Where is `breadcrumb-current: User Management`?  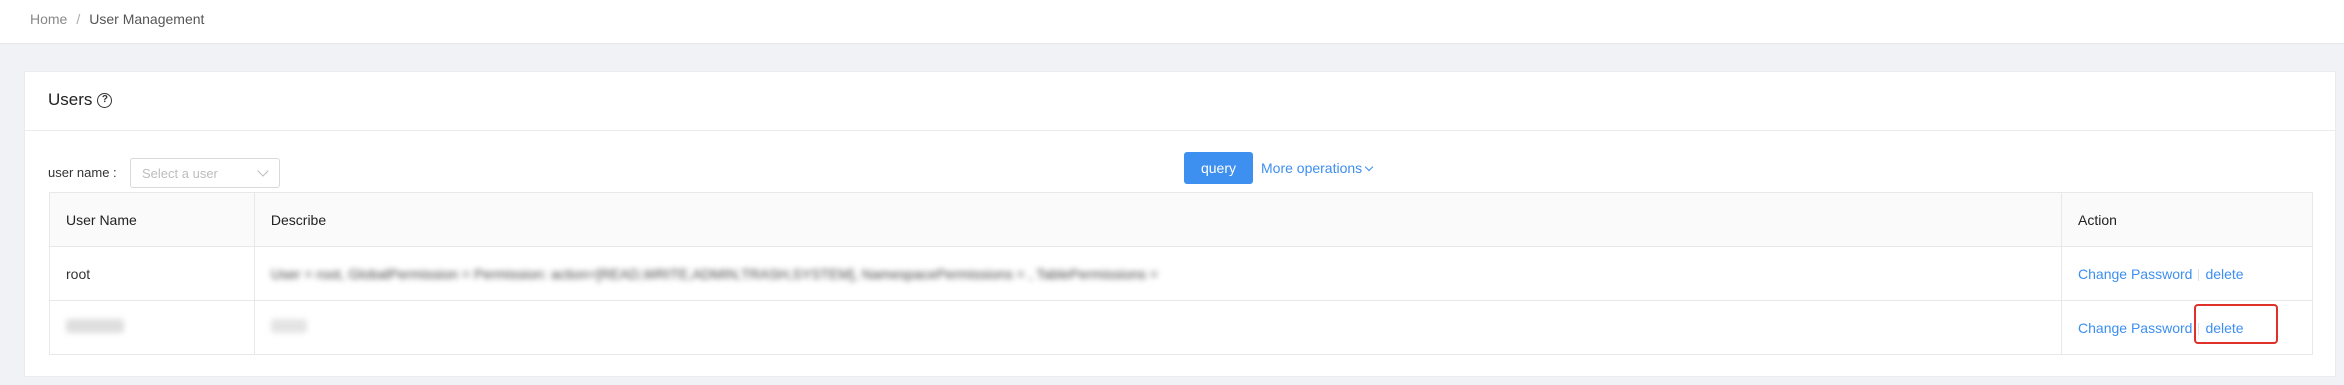
breadcrumb-current: User Management is located at coordinates (147, 19).